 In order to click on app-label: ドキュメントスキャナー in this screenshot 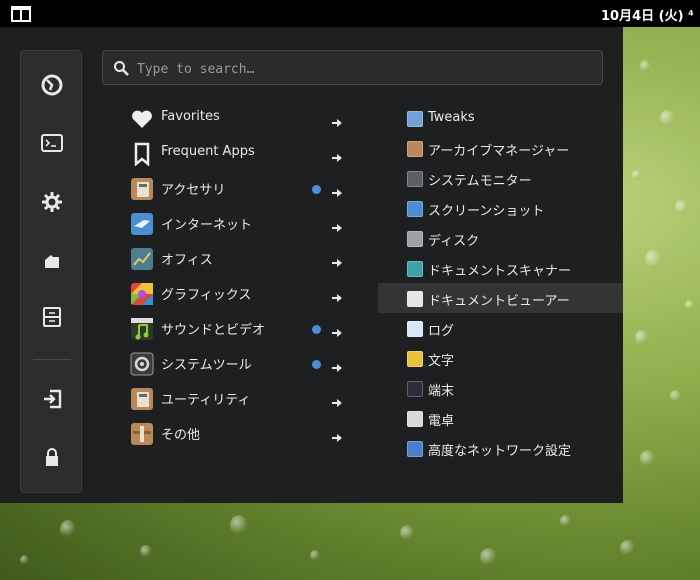, I will do `click(500, 271)`.